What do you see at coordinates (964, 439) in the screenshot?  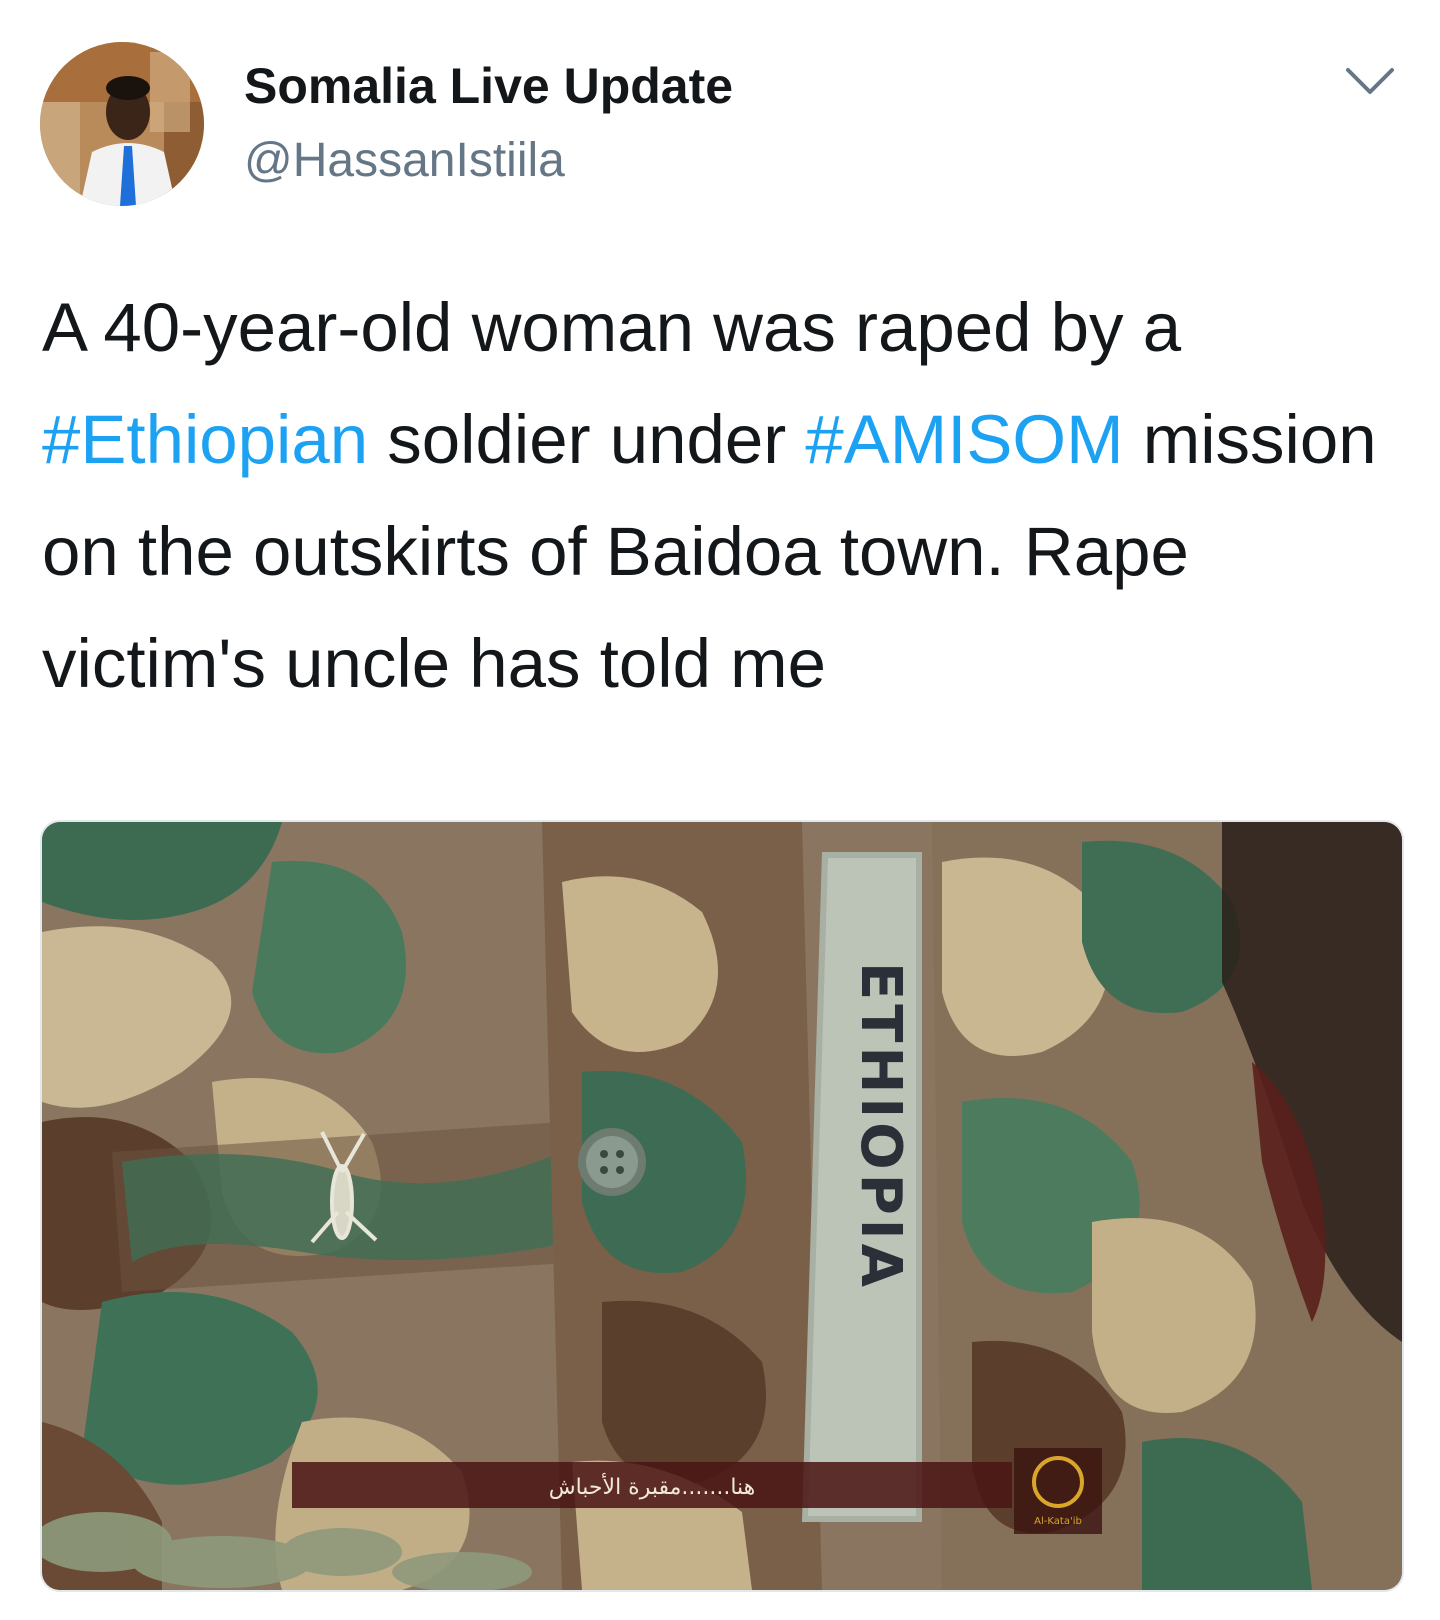 I see `hashtag-amisom: #AMISOM` at bounding box center [964, 439].